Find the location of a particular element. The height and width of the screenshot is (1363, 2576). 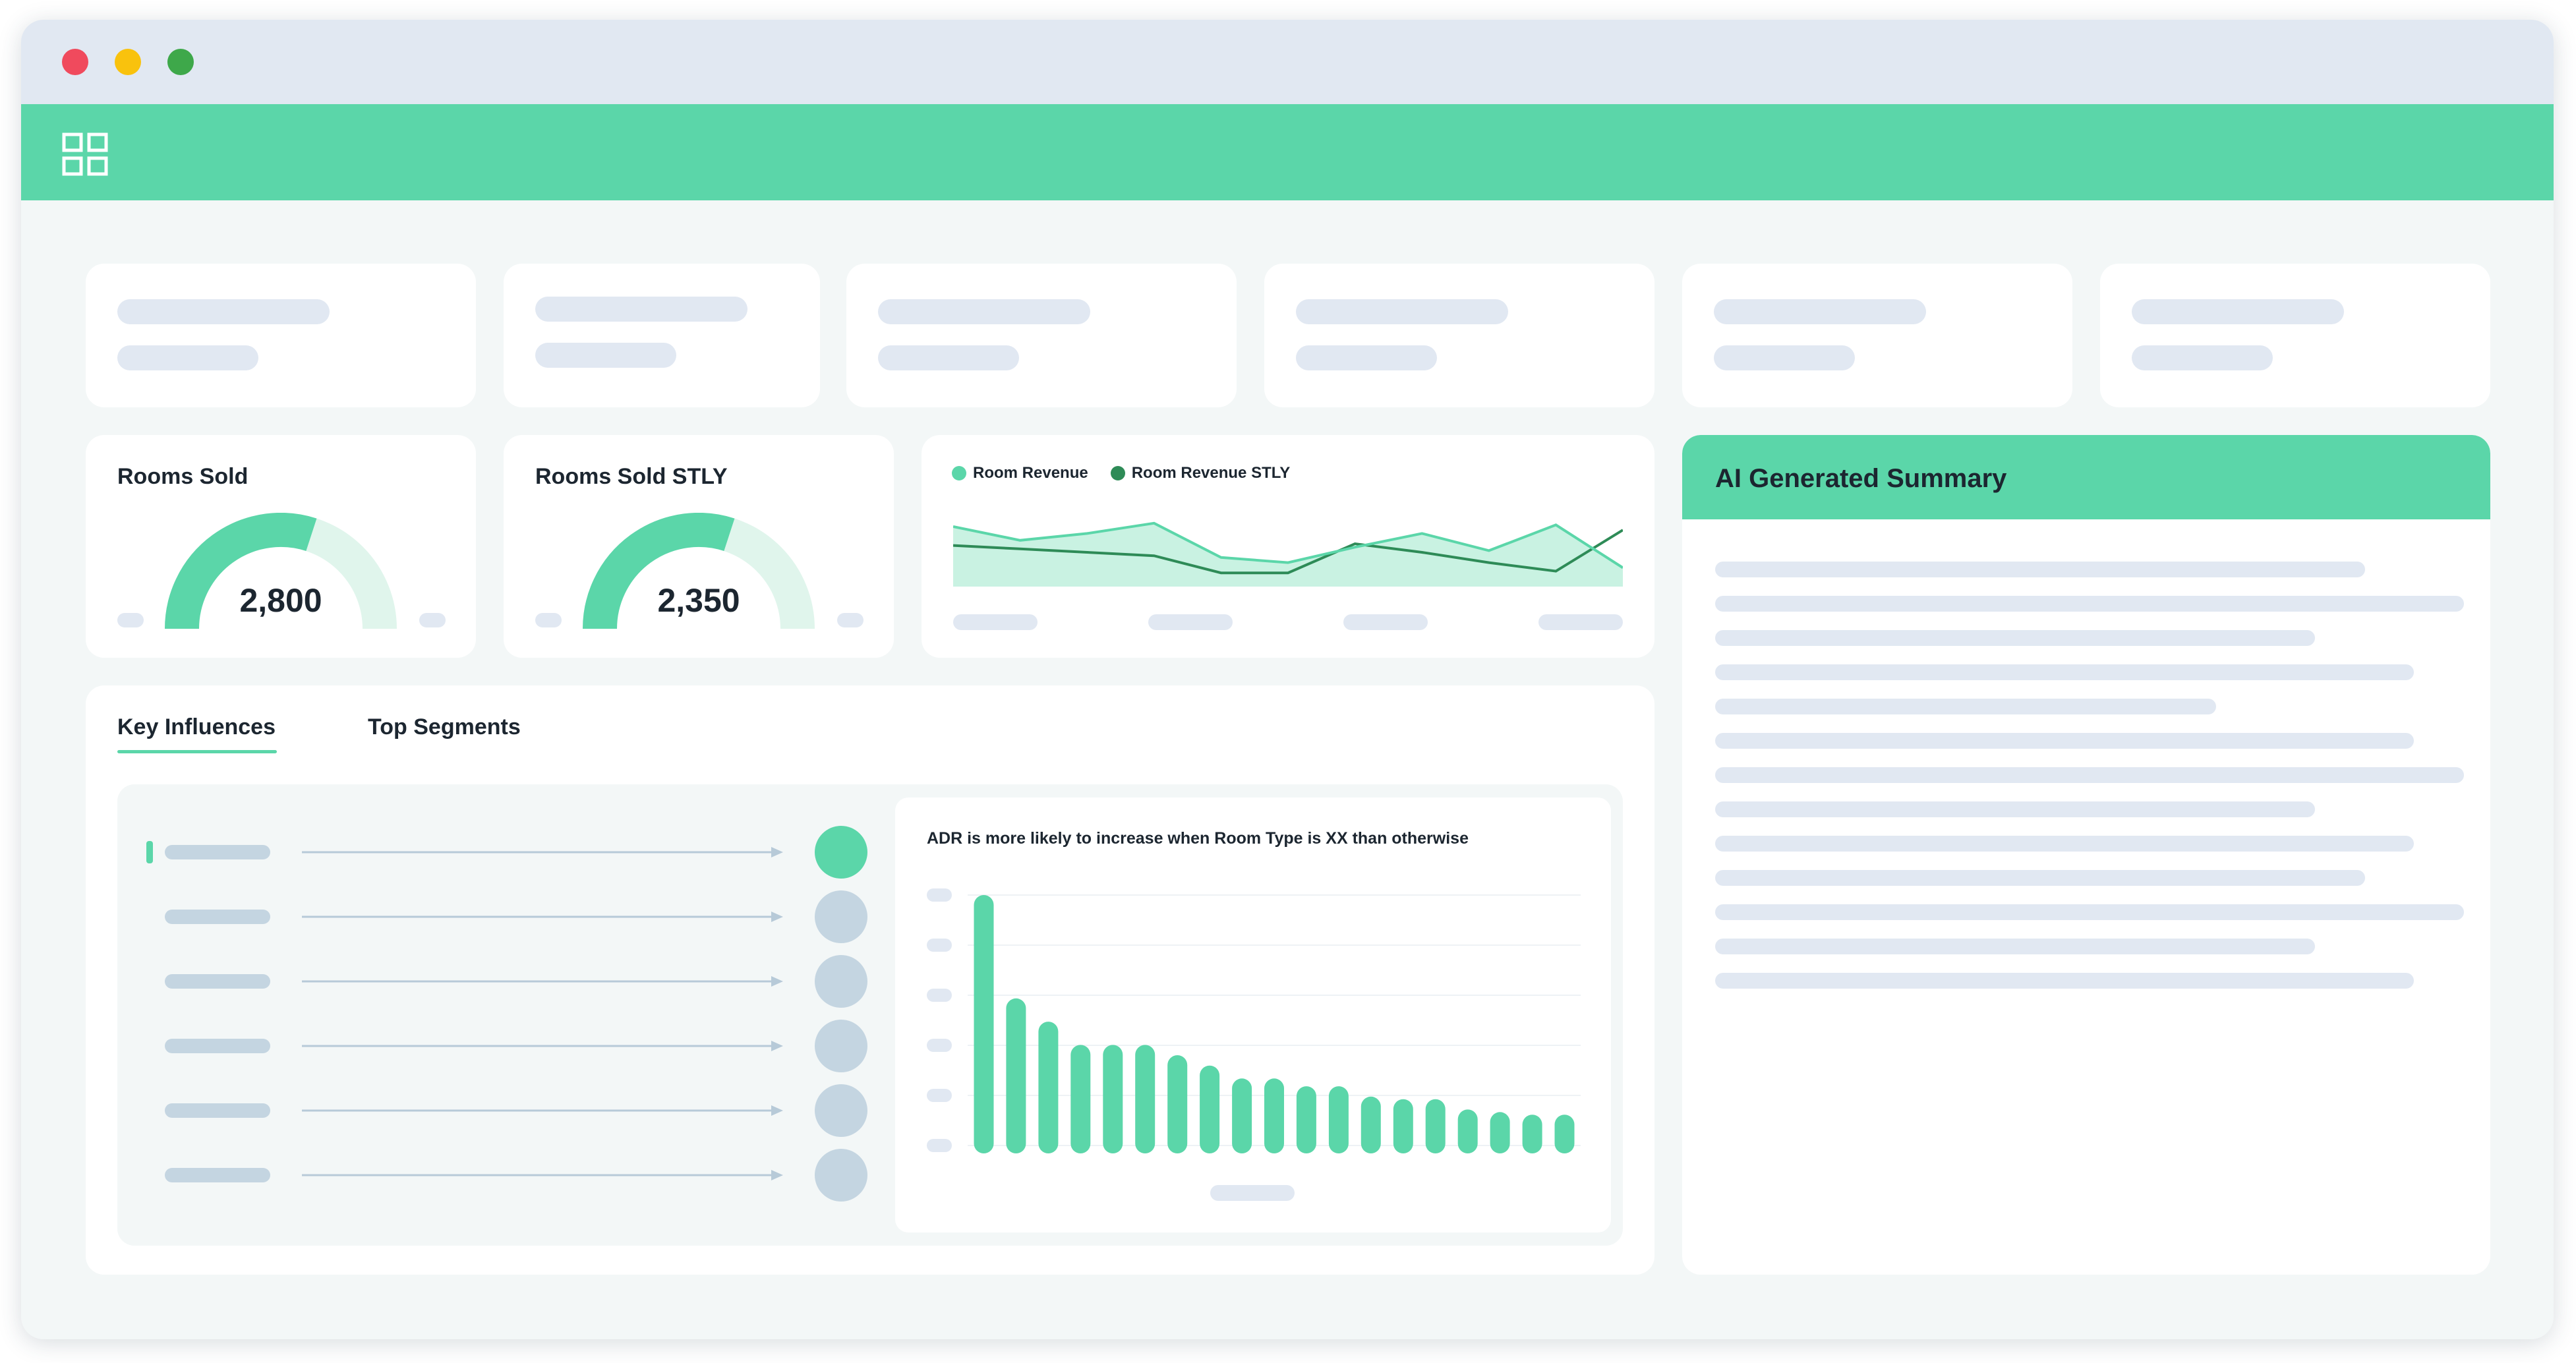

chart-legend: Room Revenue Room Revenue STLY is located at coordinates (1121, 473).